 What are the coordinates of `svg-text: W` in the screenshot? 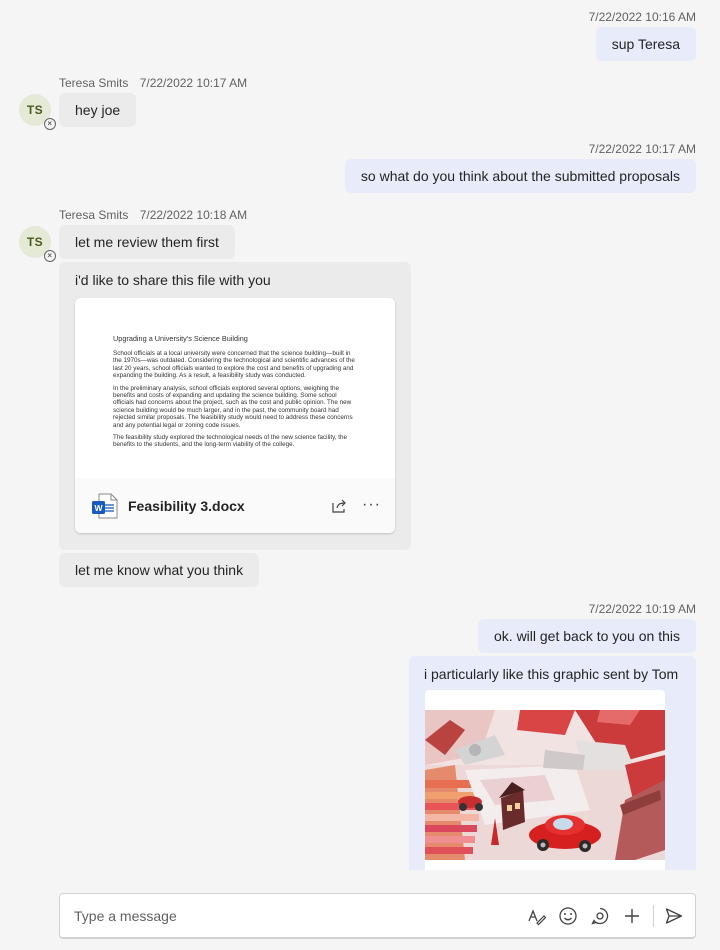 It's located at (98, 508).